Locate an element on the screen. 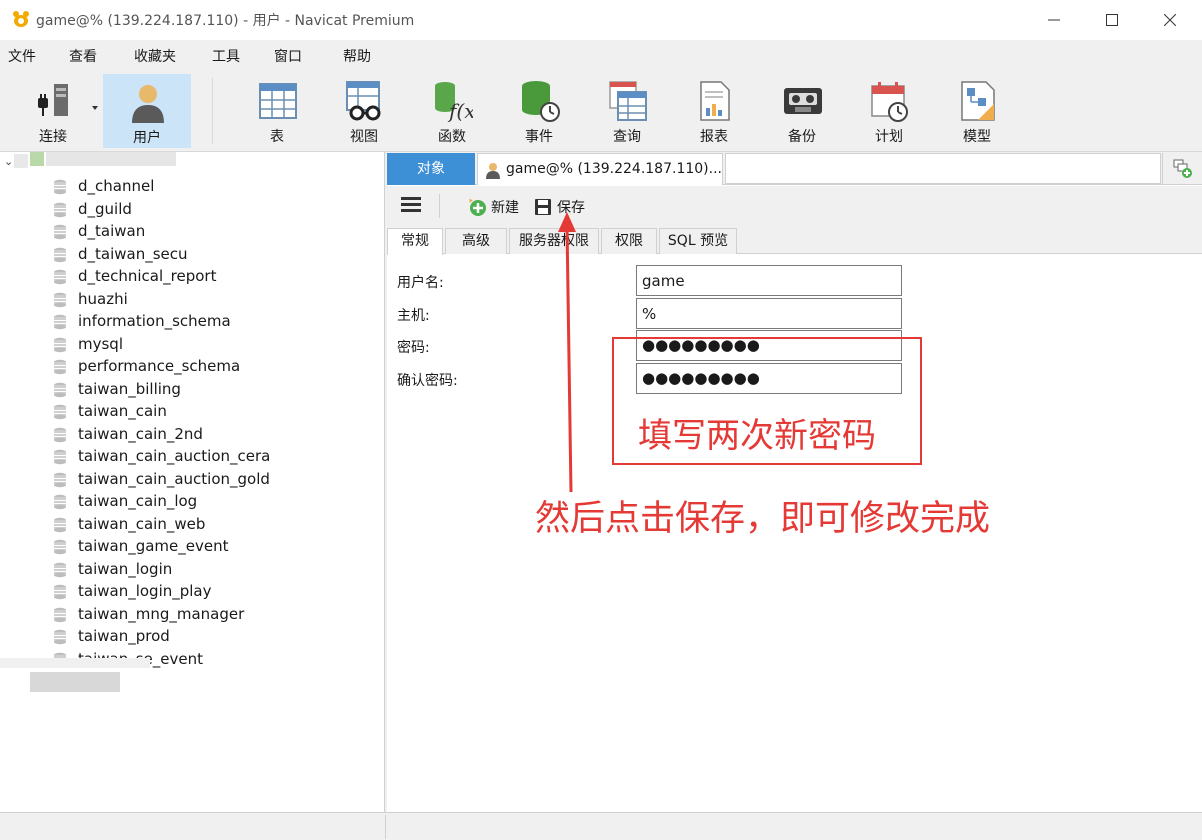 The image size is (1202, 840). username-field is located at coordinates (769, 280).